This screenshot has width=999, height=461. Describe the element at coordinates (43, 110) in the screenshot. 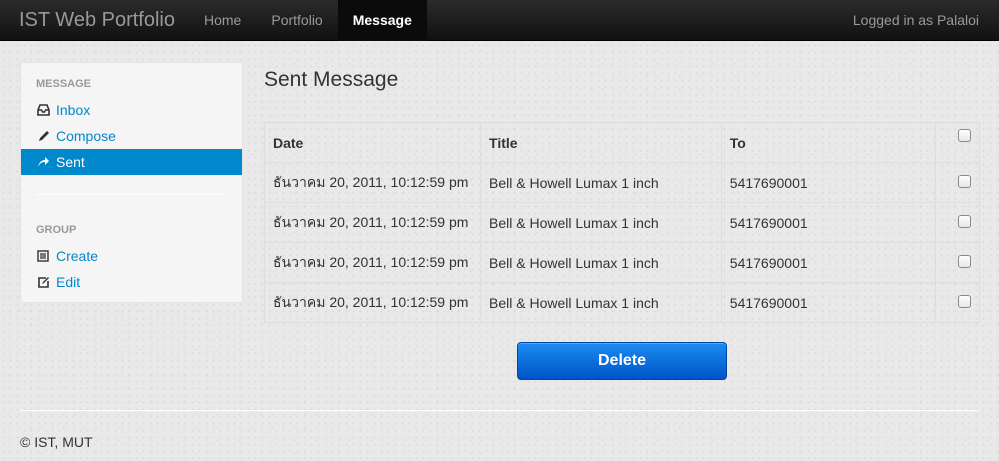

I see `inbox-icon` at that location.